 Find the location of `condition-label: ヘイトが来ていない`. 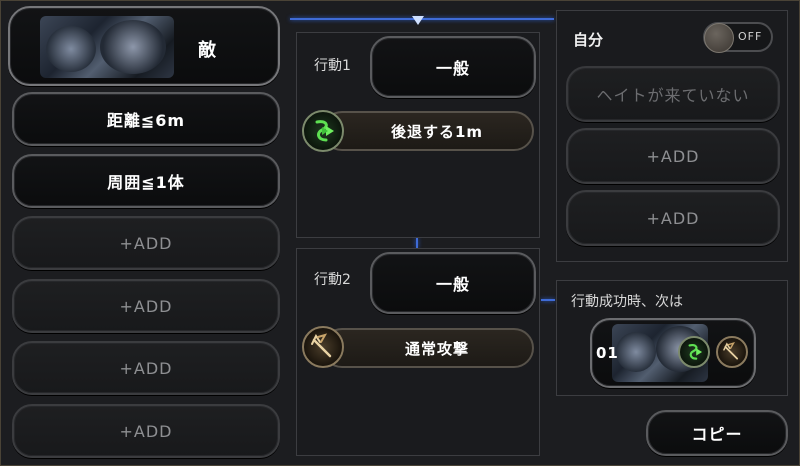

condition-label: ヘイトが来ていない is located at coordinates (673, 95).